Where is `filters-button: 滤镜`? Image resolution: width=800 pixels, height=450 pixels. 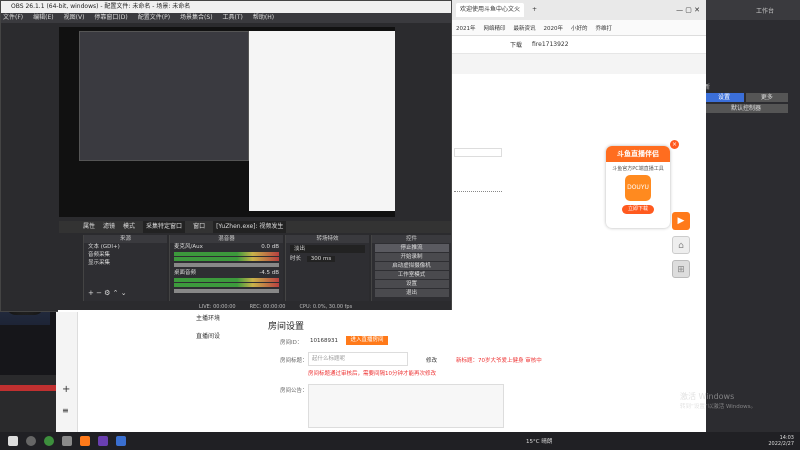
filters-button: 滤镜 is located at coordinates (109, 227).